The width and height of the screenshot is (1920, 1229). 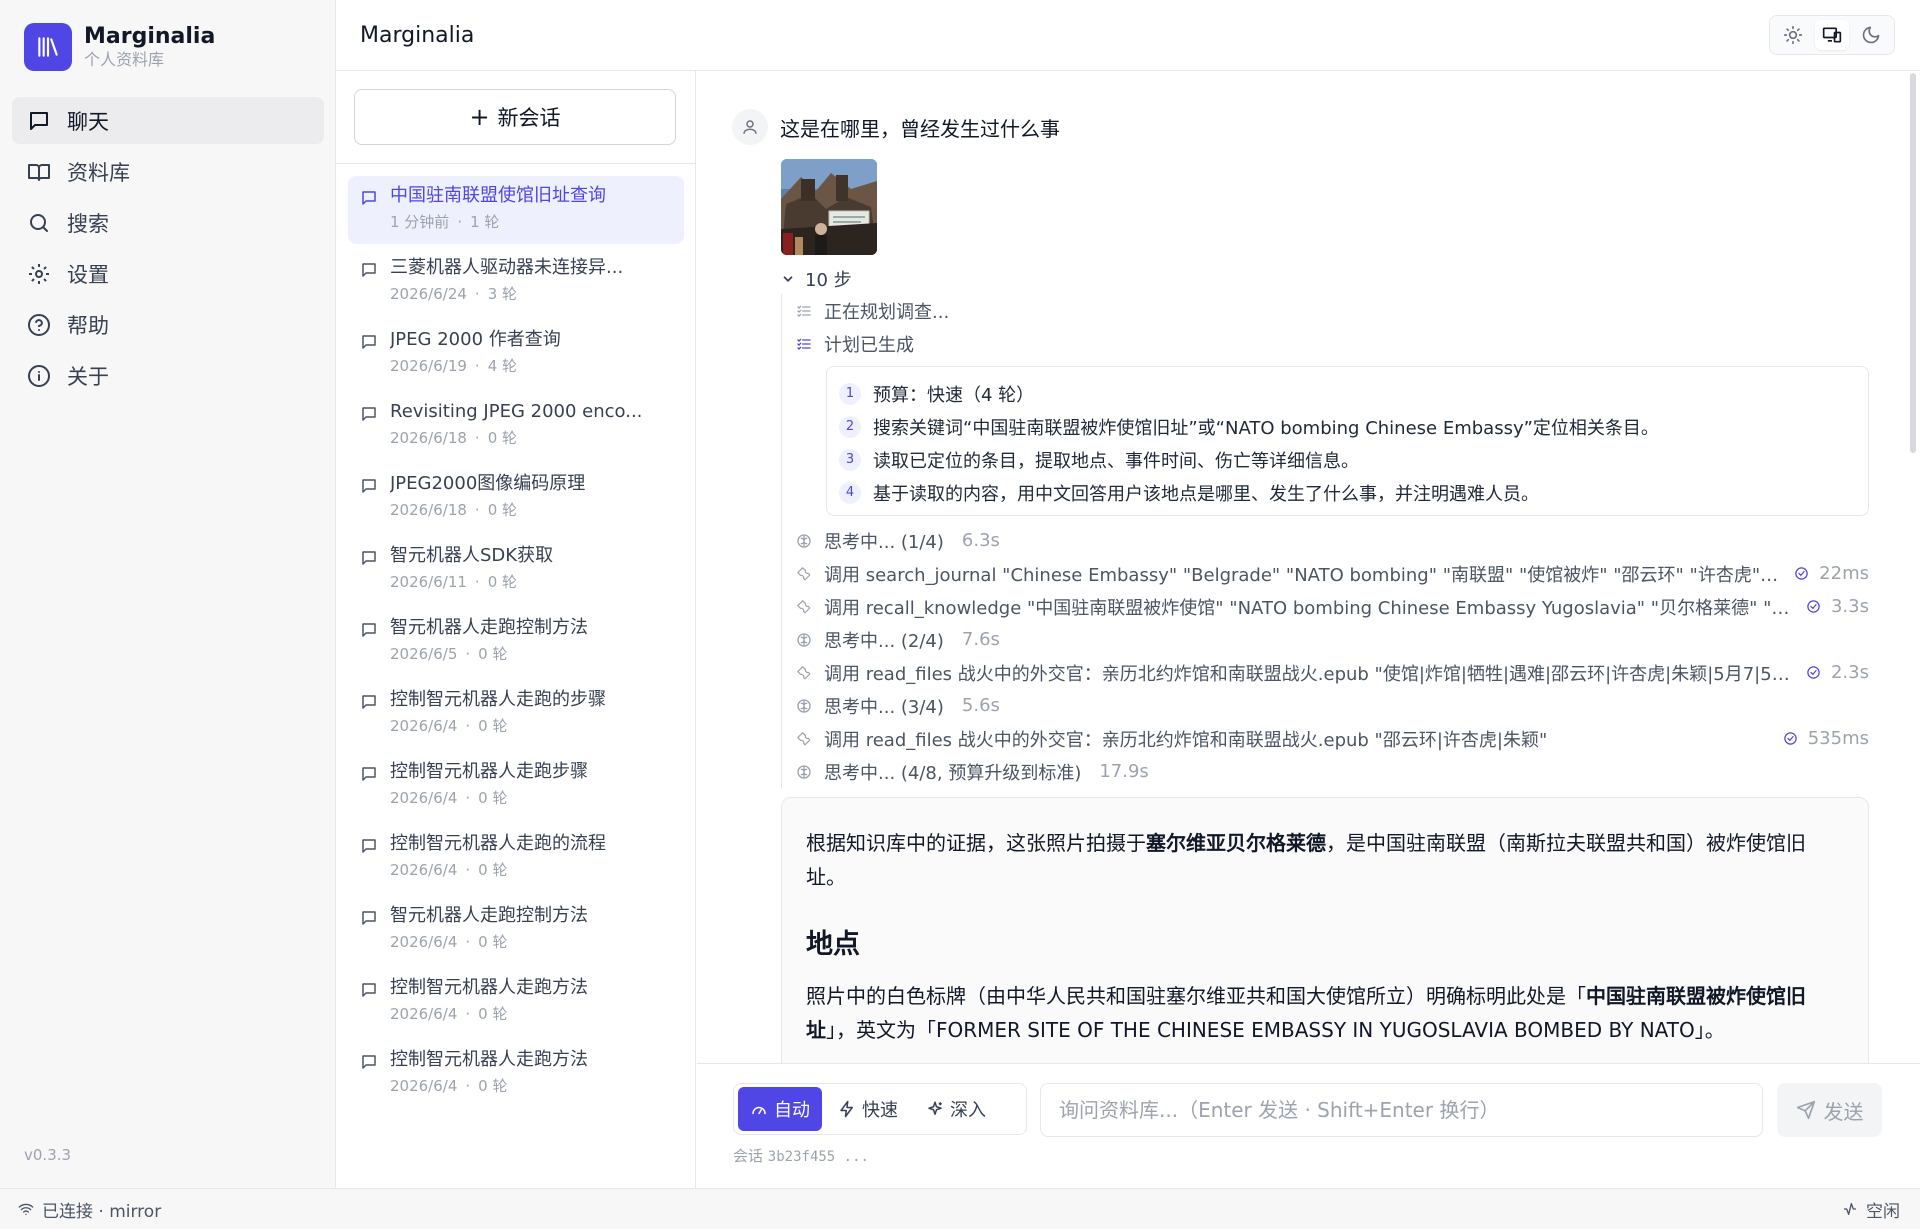 What do you see at coordinates (516, 930) in the screenshot?
I see `conversation-item: 智元机器人走跑控制方法 2026/6/4 · 0 轮` at bounding box center [516, 930].